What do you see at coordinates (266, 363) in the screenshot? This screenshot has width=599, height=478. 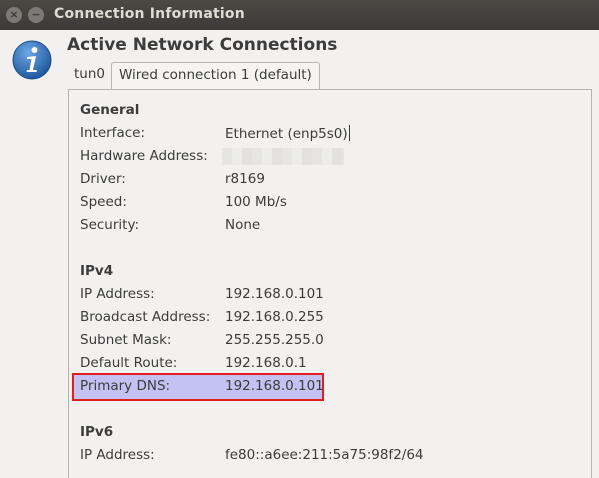 I see `default-route-value: 192.168.0.1` at bounding box center [266, 363].